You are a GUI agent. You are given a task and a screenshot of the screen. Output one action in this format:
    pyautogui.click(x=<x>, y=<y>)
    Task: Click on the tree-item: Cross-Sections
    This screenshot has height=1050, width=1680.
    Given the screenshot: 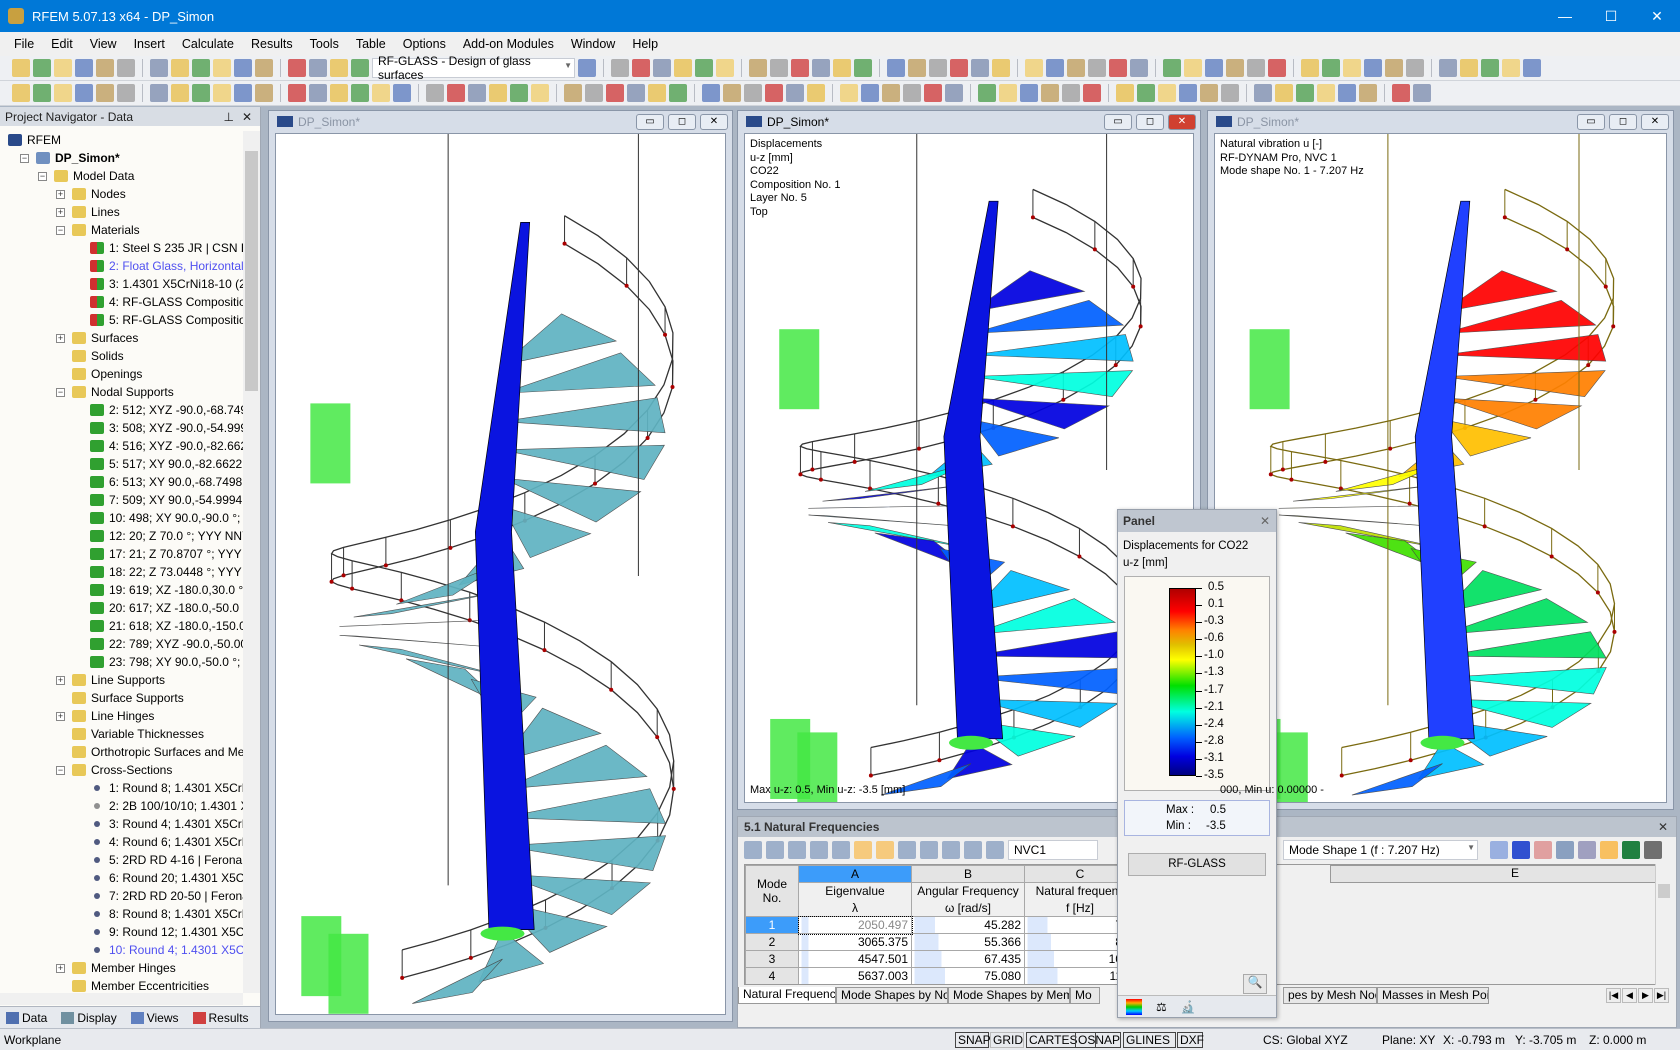 What is the action you would take?
    pyautogui.click(x=122, y=770)
    